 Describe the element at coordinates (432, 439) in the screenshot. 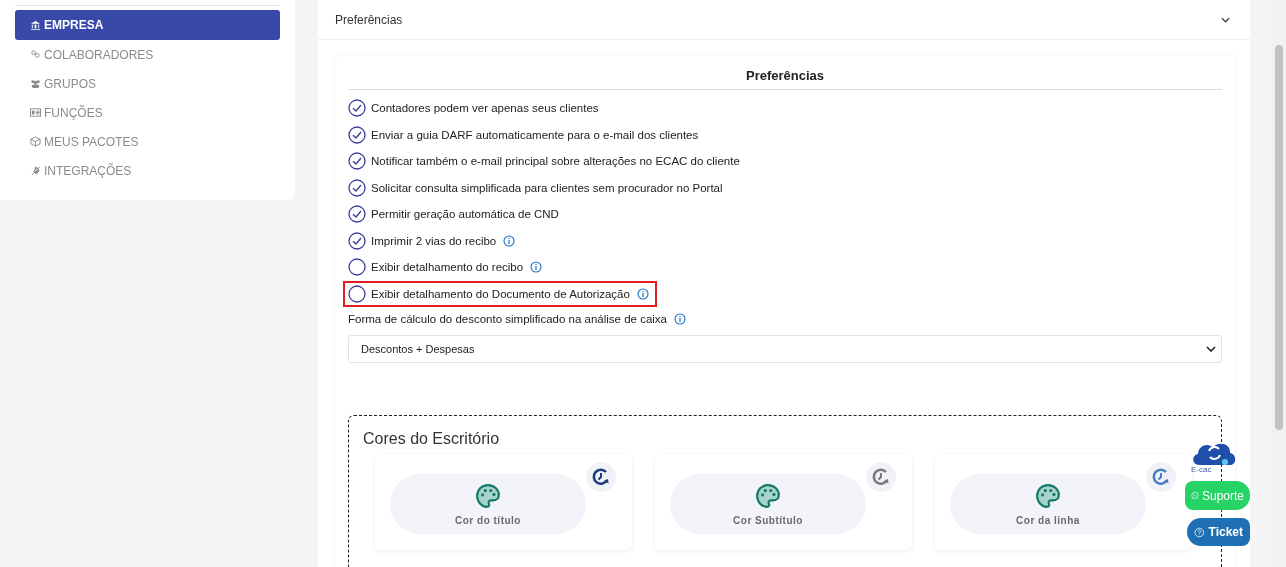

I see `colors-title: Cores do Escritório` at that location.